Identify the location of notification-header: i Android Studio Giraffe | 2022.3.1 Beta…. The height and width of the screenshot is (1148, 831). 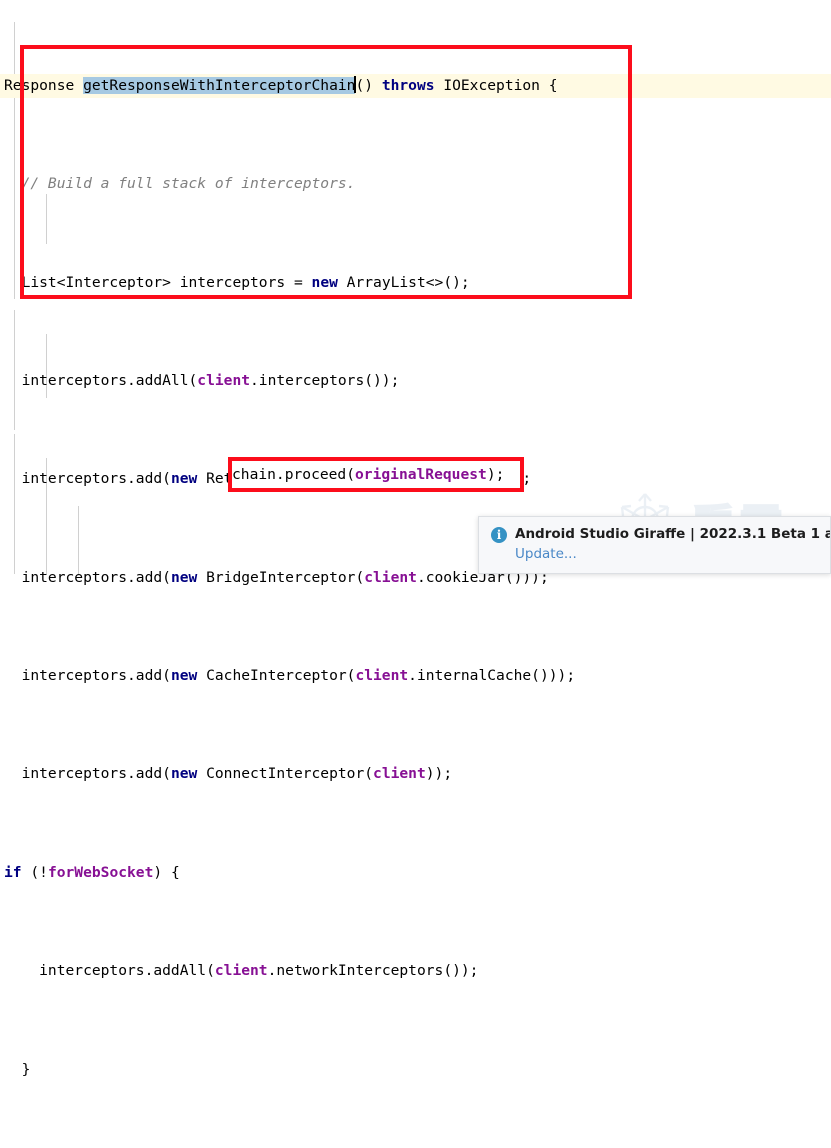
(660, 534).